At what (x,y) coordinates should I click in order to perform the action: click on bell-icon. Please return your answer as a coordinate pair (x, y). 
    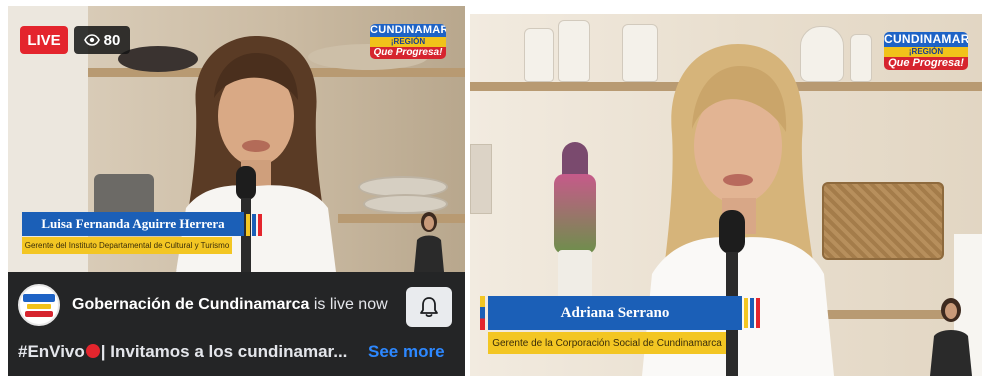
    Looking at the image, I should click on (429, 307).